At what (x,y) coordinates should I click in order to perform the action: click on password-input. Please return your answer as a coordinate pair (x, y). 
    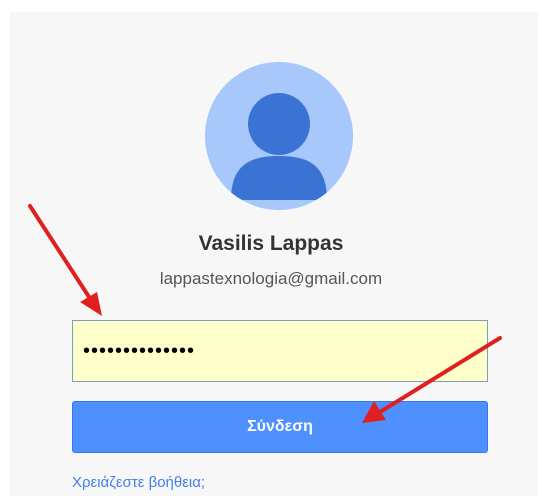
    Looking at the image, I should click on (280, 351).